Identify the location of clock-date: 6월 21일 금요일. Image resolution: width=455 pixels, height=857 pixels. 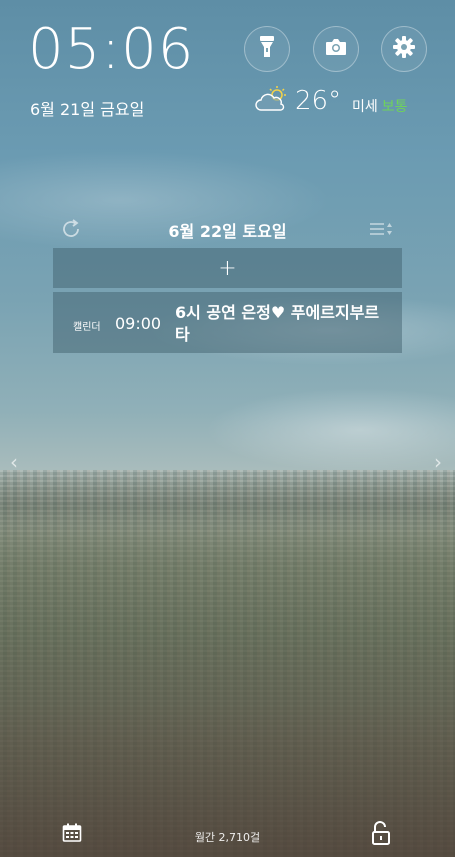
(87, 109).